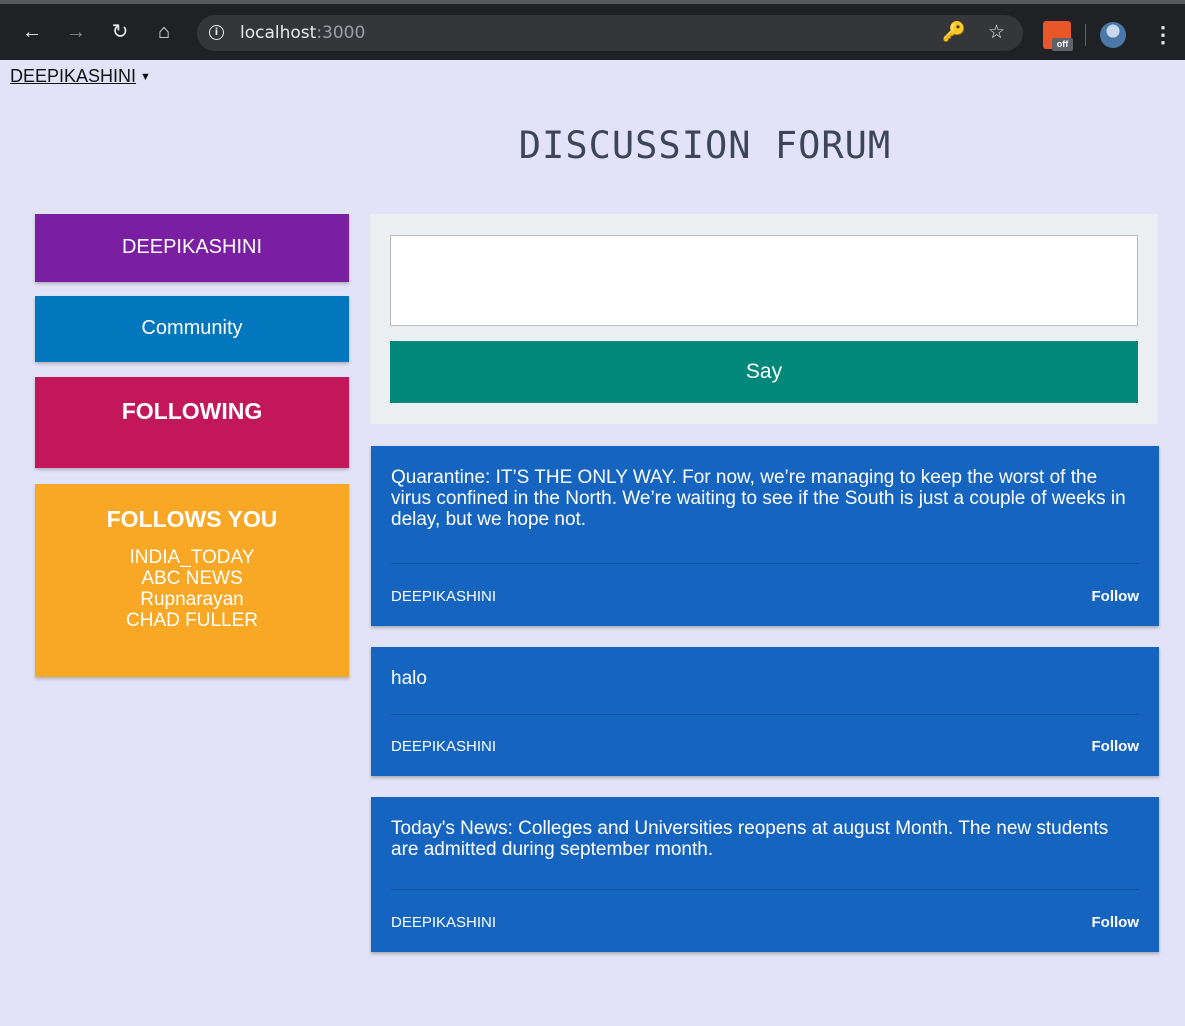  What do you see at coordinates (192, 599) in the screenshot?
I see `follower-item: Rupnarayan` at bounding box center [192, 599].